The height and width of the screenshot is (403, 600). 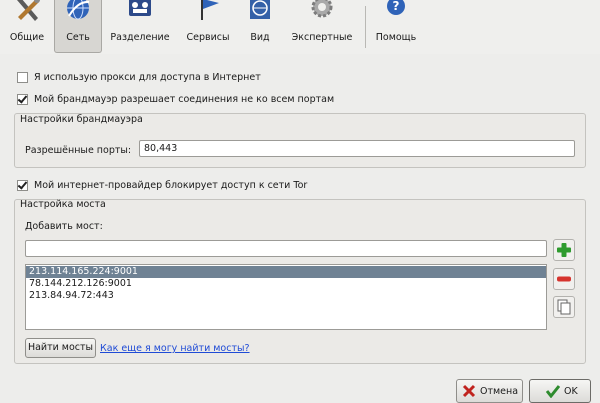 I want to click on tab-services: Сервисы, so click(x=208, y=26).